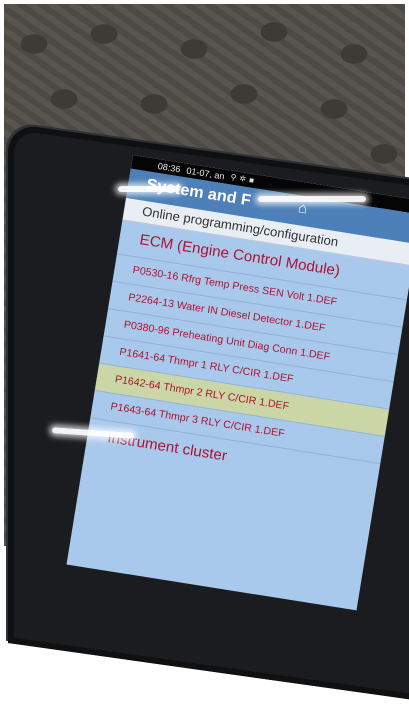 This screenshot has width=409, height=709. Describe the element at coordinates (233, 177) in the screenshot. I see `usb-icon: ⚲` at that location.